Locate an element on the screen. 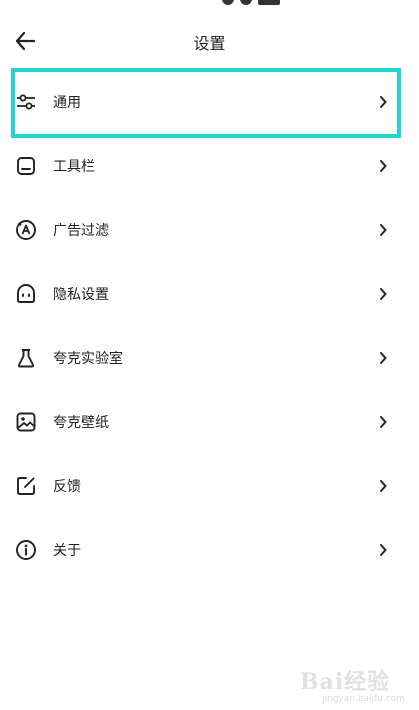 The image size is (419, 710). sliders-icon is located at coordinates (26, 102).